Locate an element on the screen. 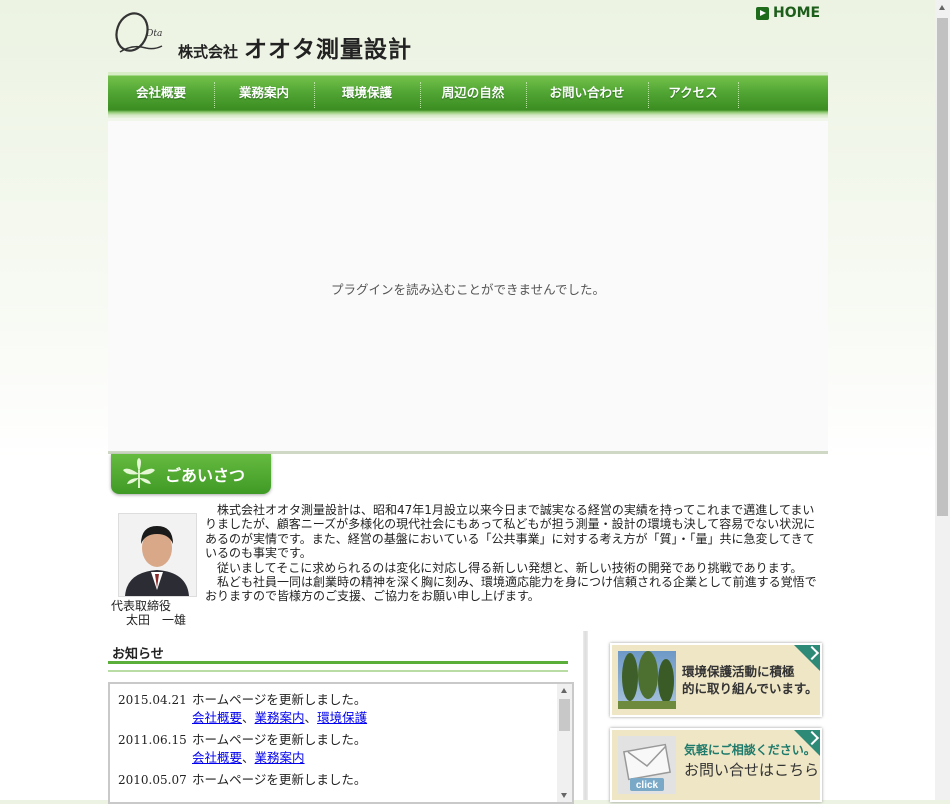  page-scrollbar is located at coordinates (942, 400).